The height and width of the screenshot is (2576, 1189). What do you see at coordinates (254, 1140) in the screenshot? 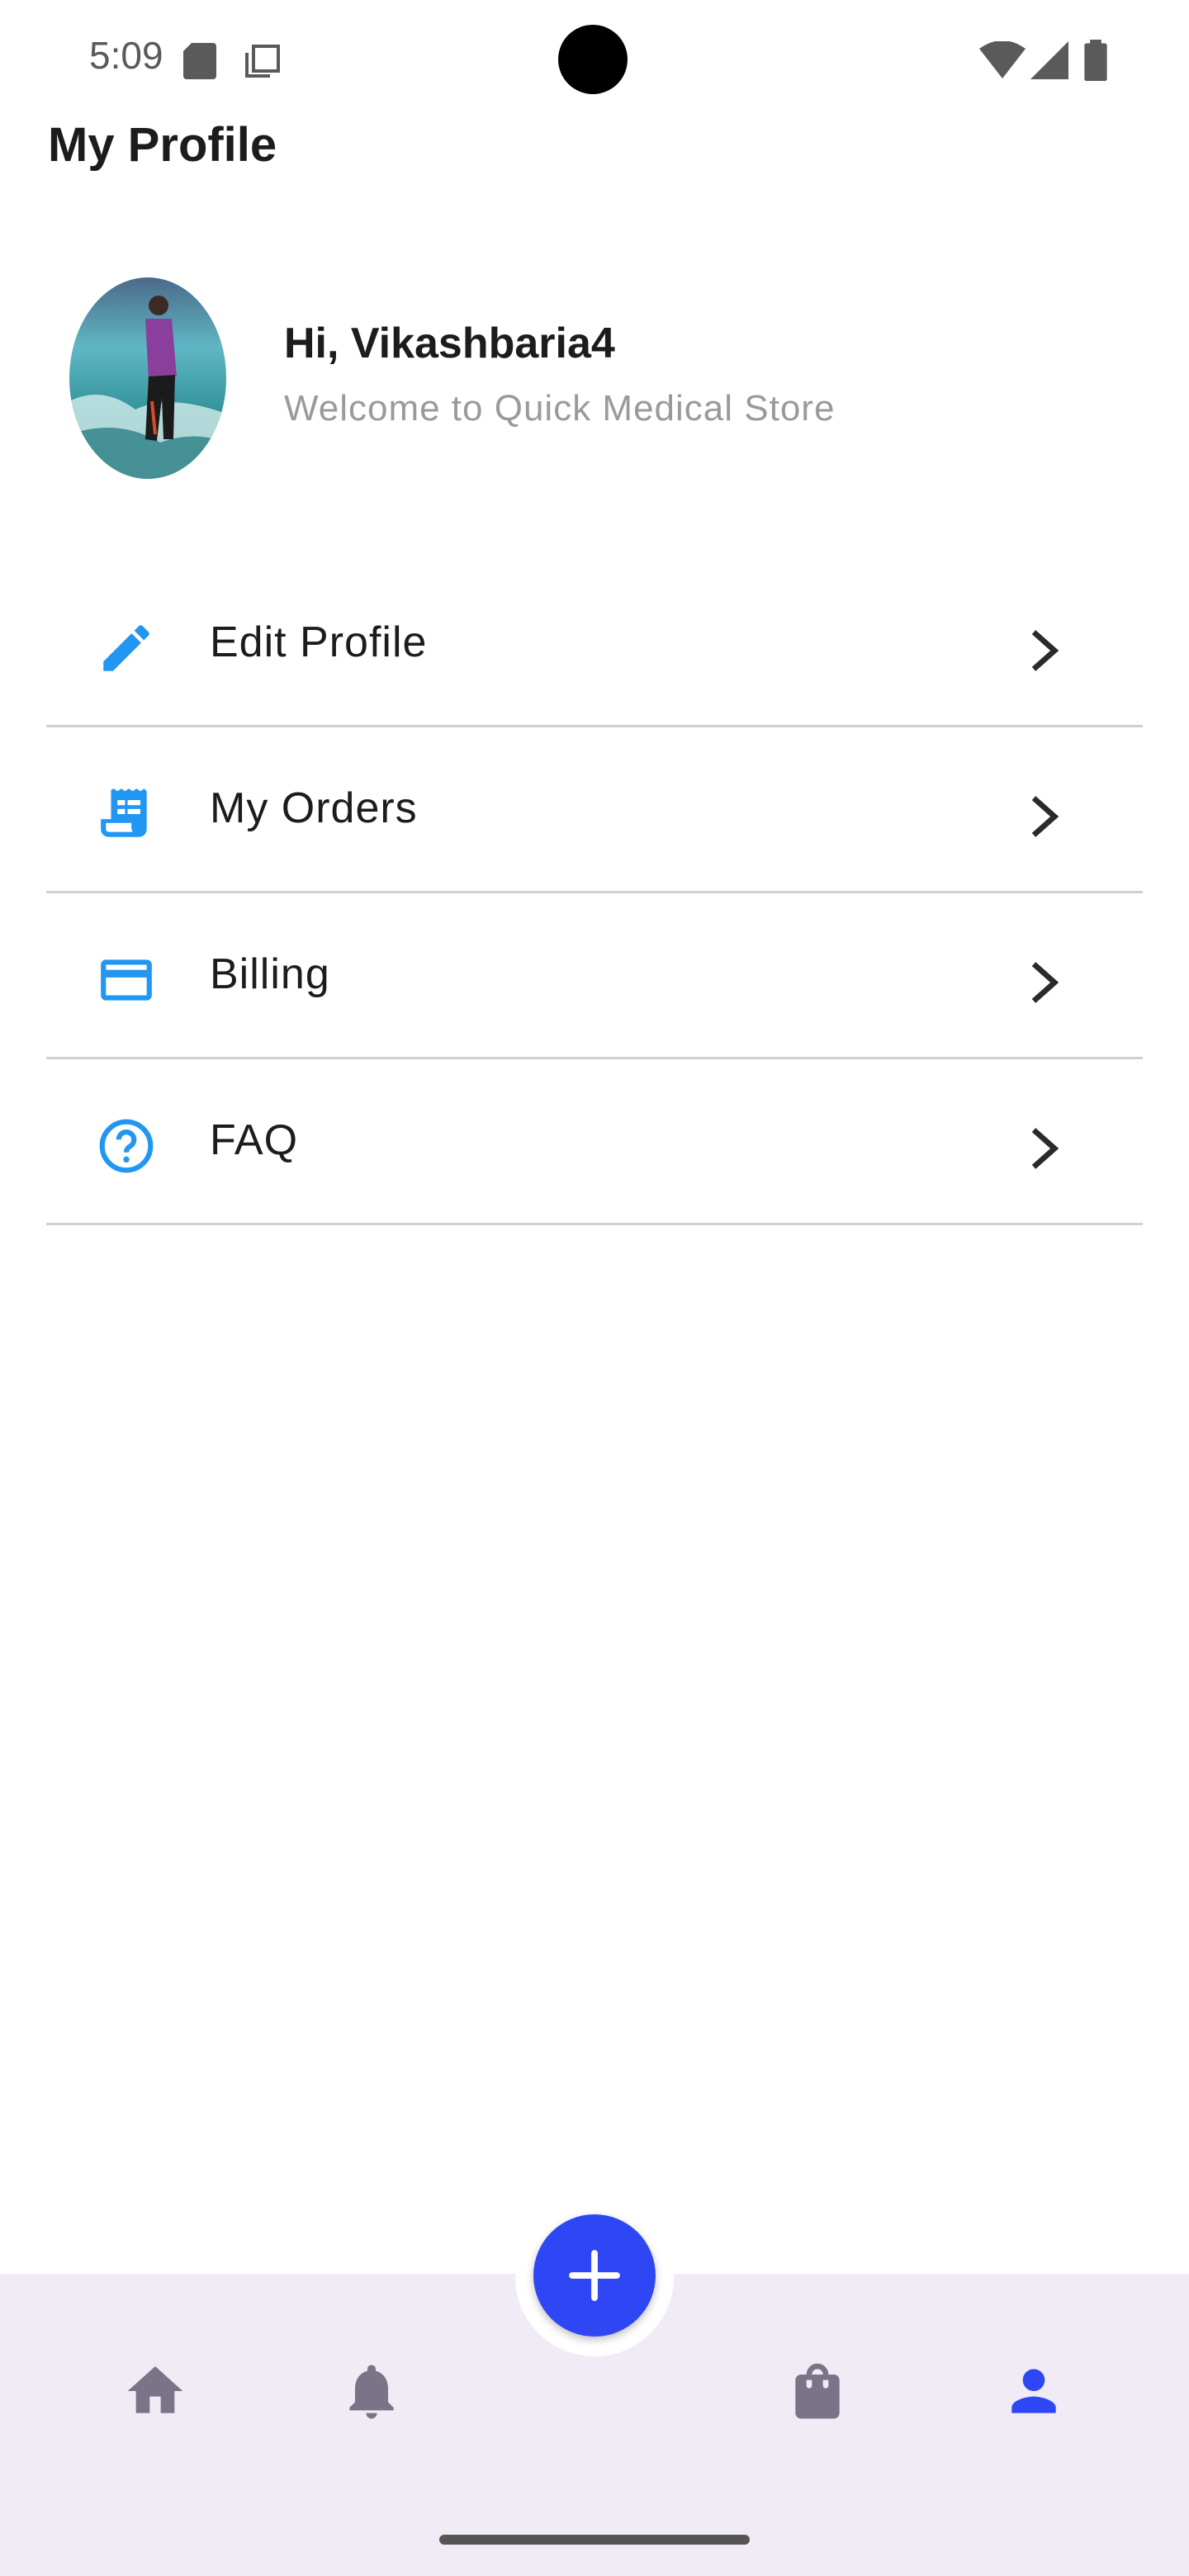
I see `menu-item-label: FAQ` at bounding box center [254, 1140].